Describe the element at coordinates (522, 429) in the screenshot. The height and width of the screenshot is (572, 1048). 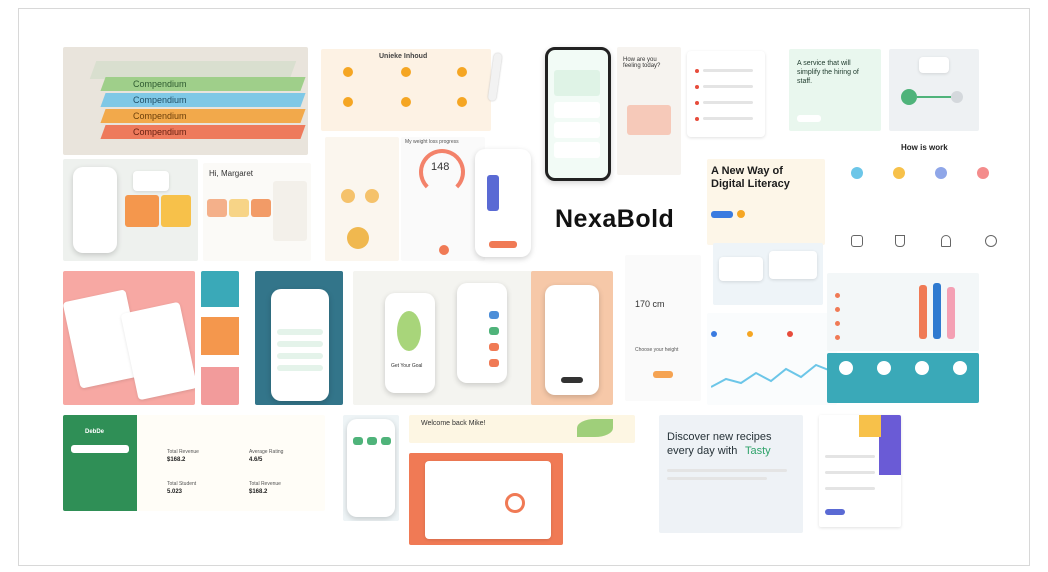
I see `welcome-tile: Welcome back Mike!` at that location.